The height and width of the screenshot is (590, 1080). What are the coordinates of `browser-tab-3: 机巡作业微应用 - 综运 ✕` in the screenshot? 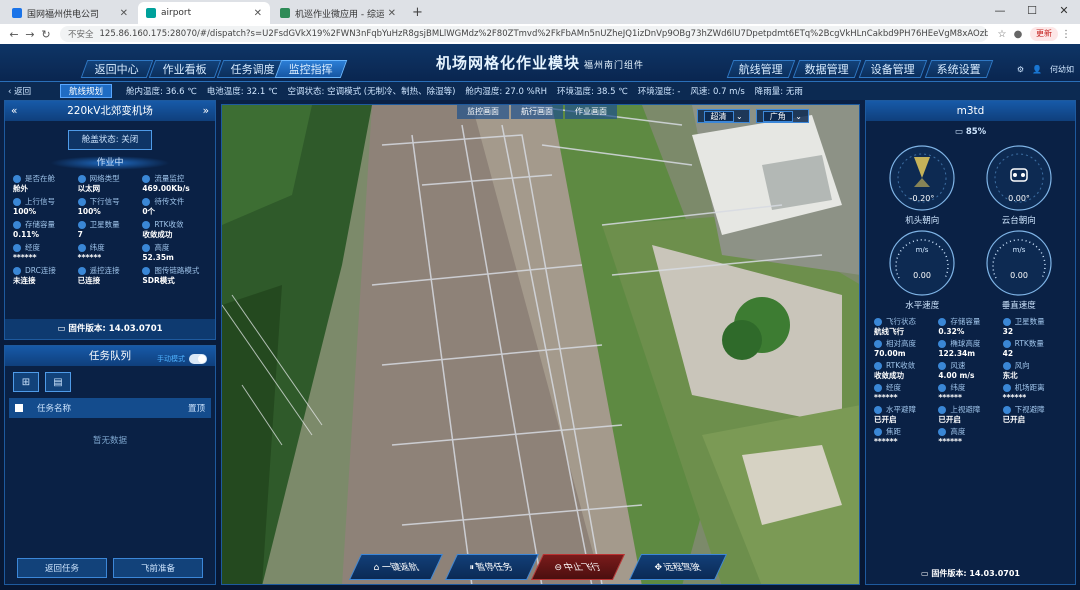 It's located at (338, 13).